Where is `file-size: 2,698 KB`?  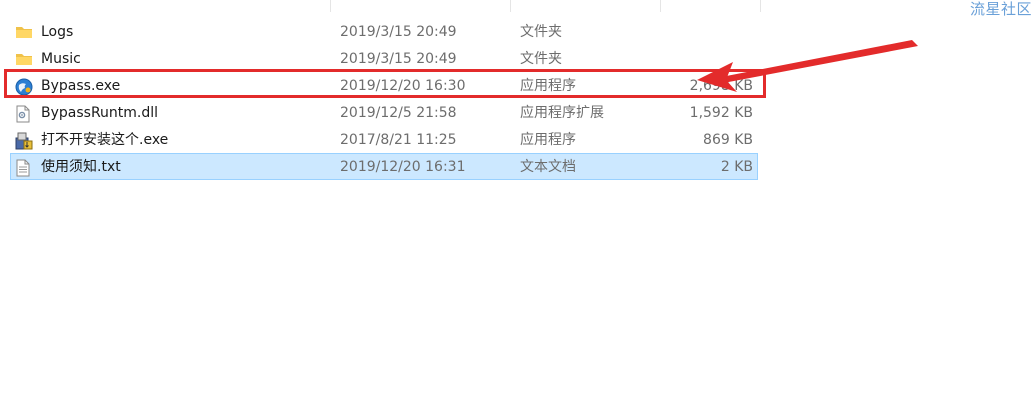
file-size: 2,698 KB is located at coordinates (721, 86).